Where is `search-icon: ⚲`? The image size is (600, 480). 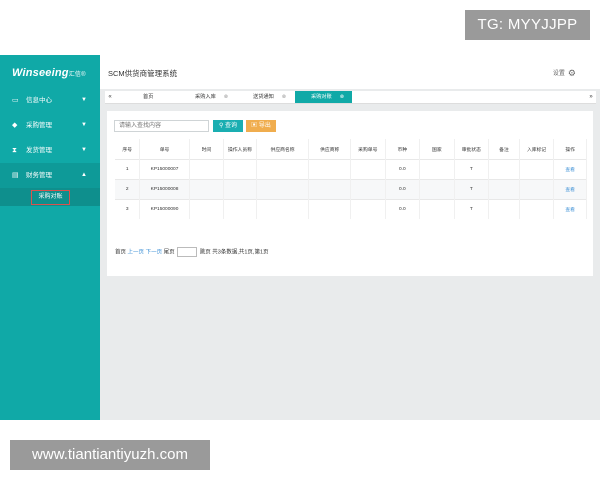
search-icon: ⚲ is located at coordinates (221, 126).